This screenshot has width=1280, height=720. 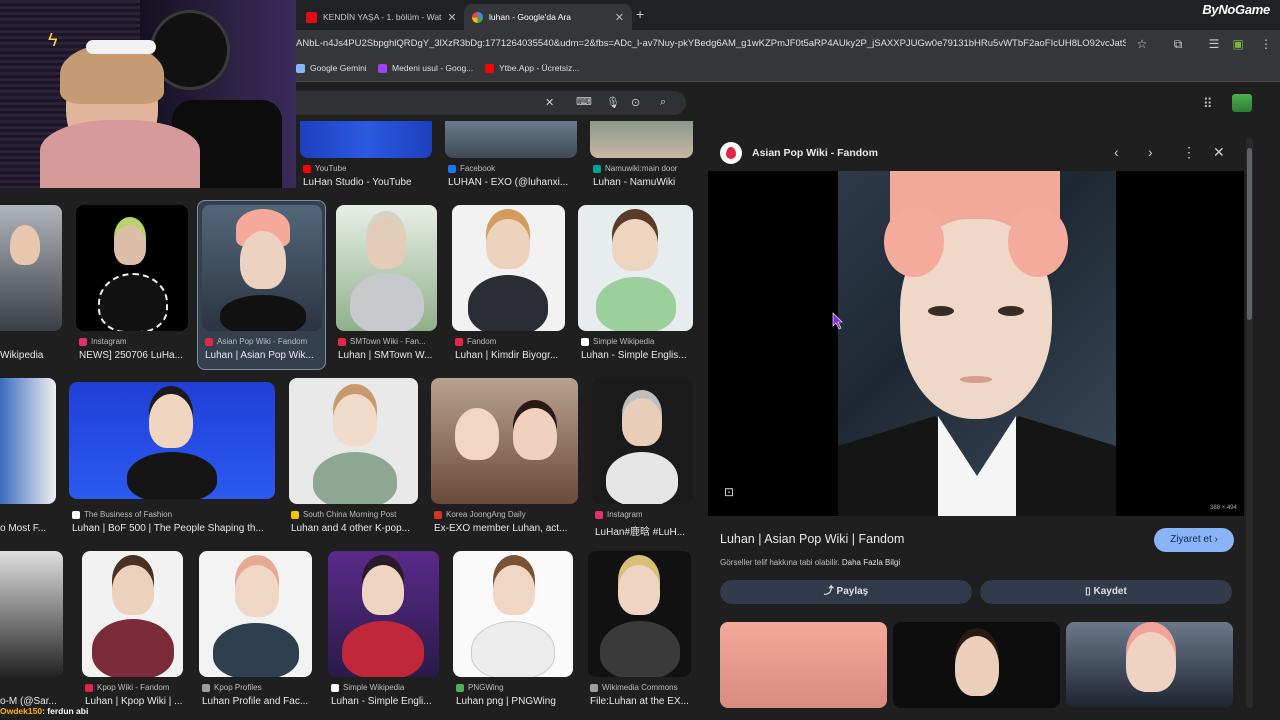 I want to click on share-button: ⤴ Paylaş, so click(x=846, y=592).